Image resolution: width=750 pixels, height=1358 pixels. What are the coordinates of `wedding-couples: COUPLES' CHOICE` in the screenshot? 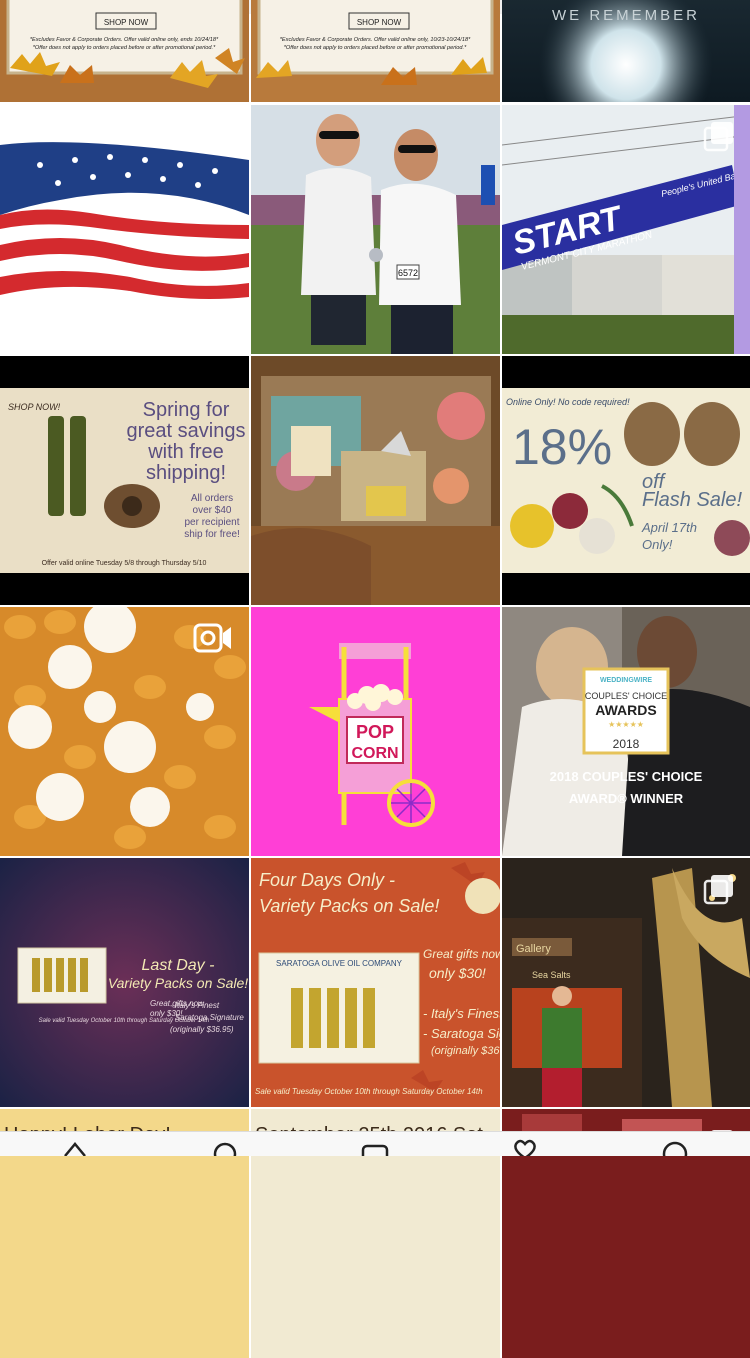 It's located at (626, 696).